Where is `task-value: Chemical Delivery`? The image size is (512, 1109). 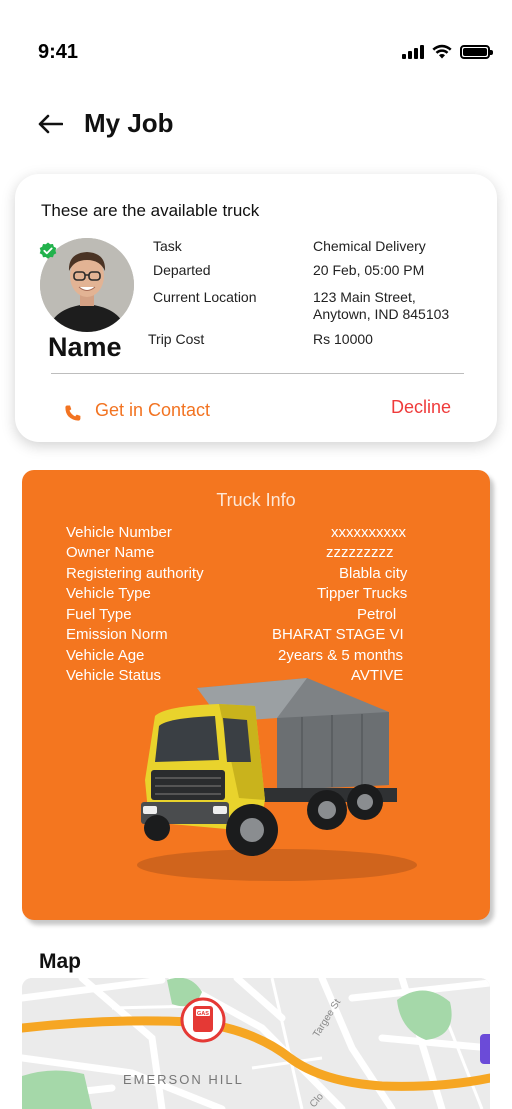
task-value: Chemical Delivery is located at coordinates (369, 246).